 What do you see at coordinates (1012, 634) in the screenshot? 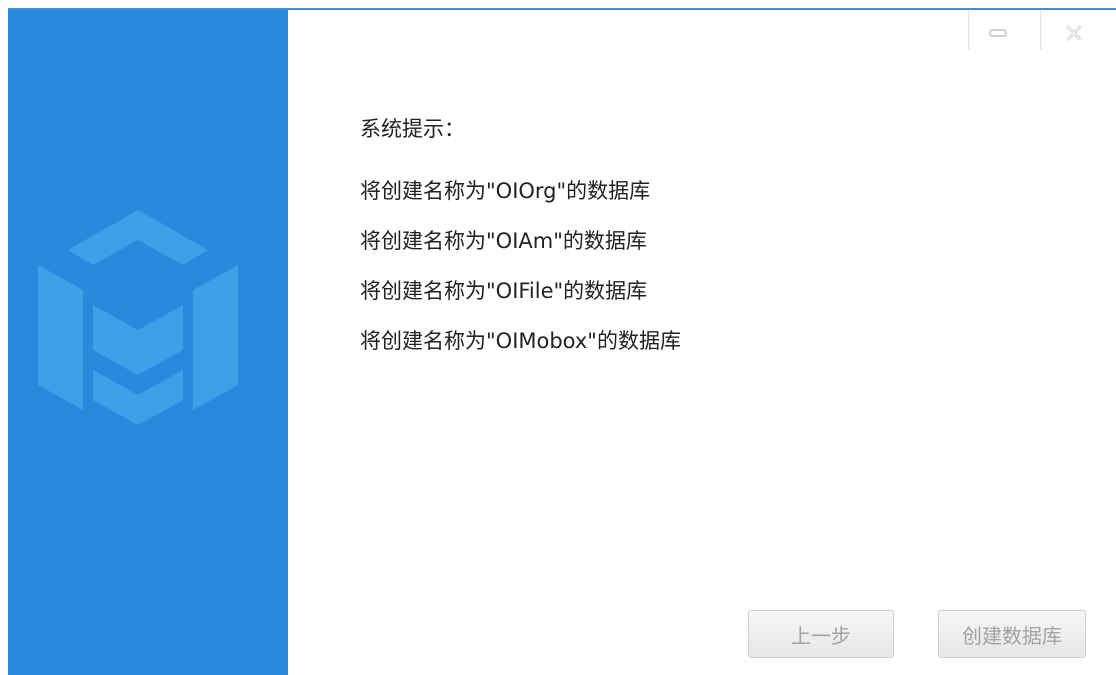
I see `create-database-button: 创建数据库` at bounding box center [1012, 634].